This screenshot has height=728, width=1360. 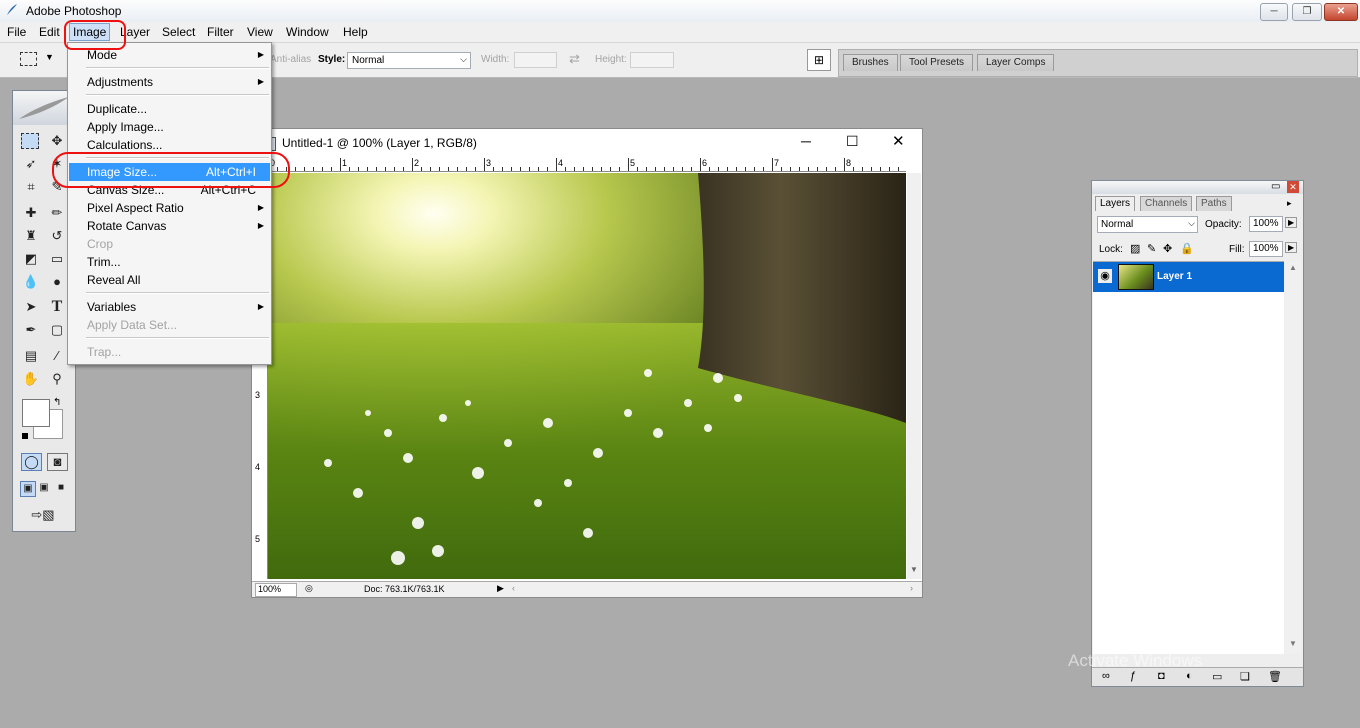 I want to click on play-arrow-icon: ▶, so click(x=500, y=588).